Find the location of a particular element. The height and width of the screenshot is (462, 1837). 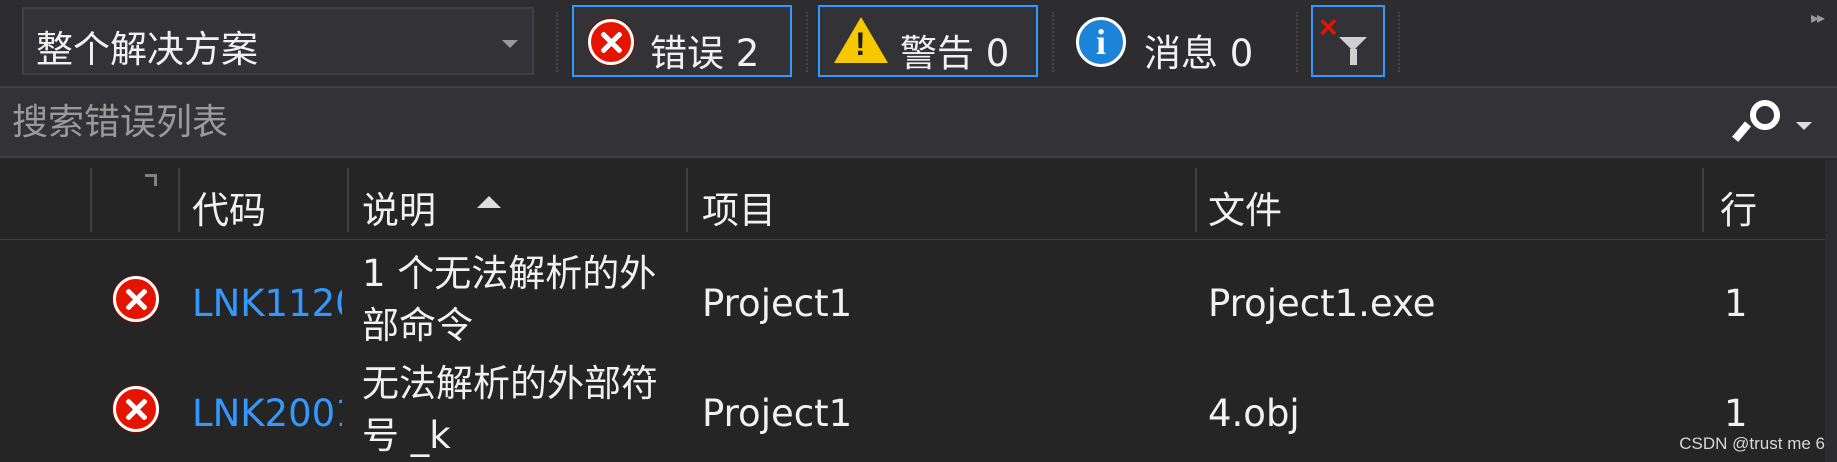

error-description: 无法解析的外部符号 _k is located at coordinates (510, 409).